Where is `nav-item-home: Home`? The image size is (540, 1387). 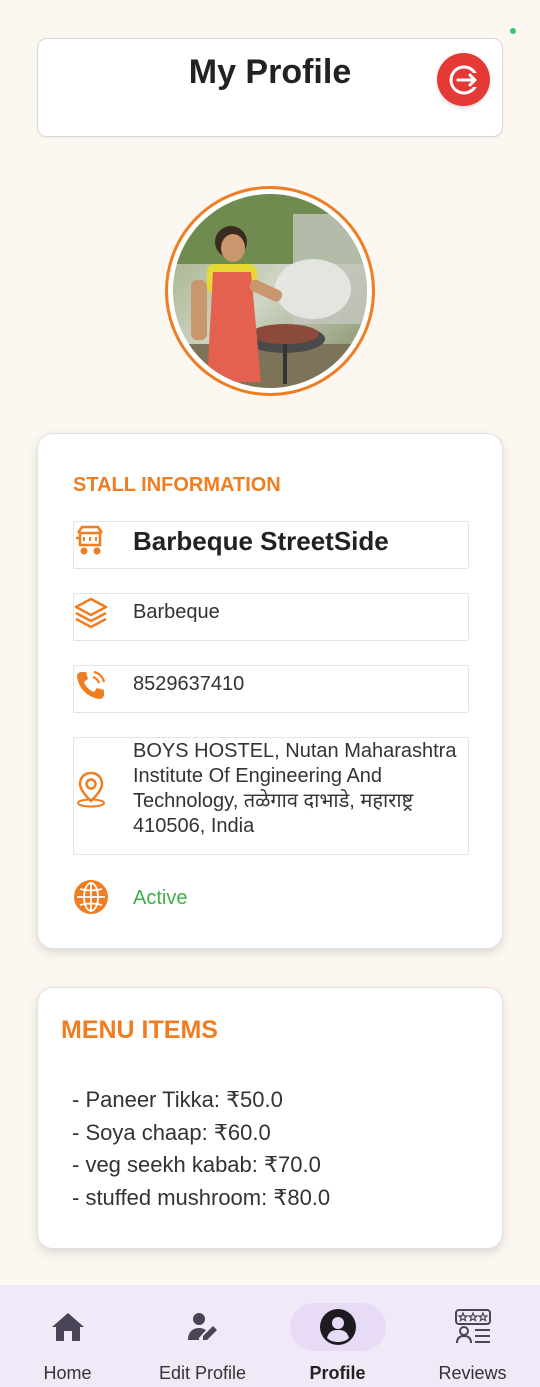
nav-item-home: Home is located at coordinates (67, 1336).